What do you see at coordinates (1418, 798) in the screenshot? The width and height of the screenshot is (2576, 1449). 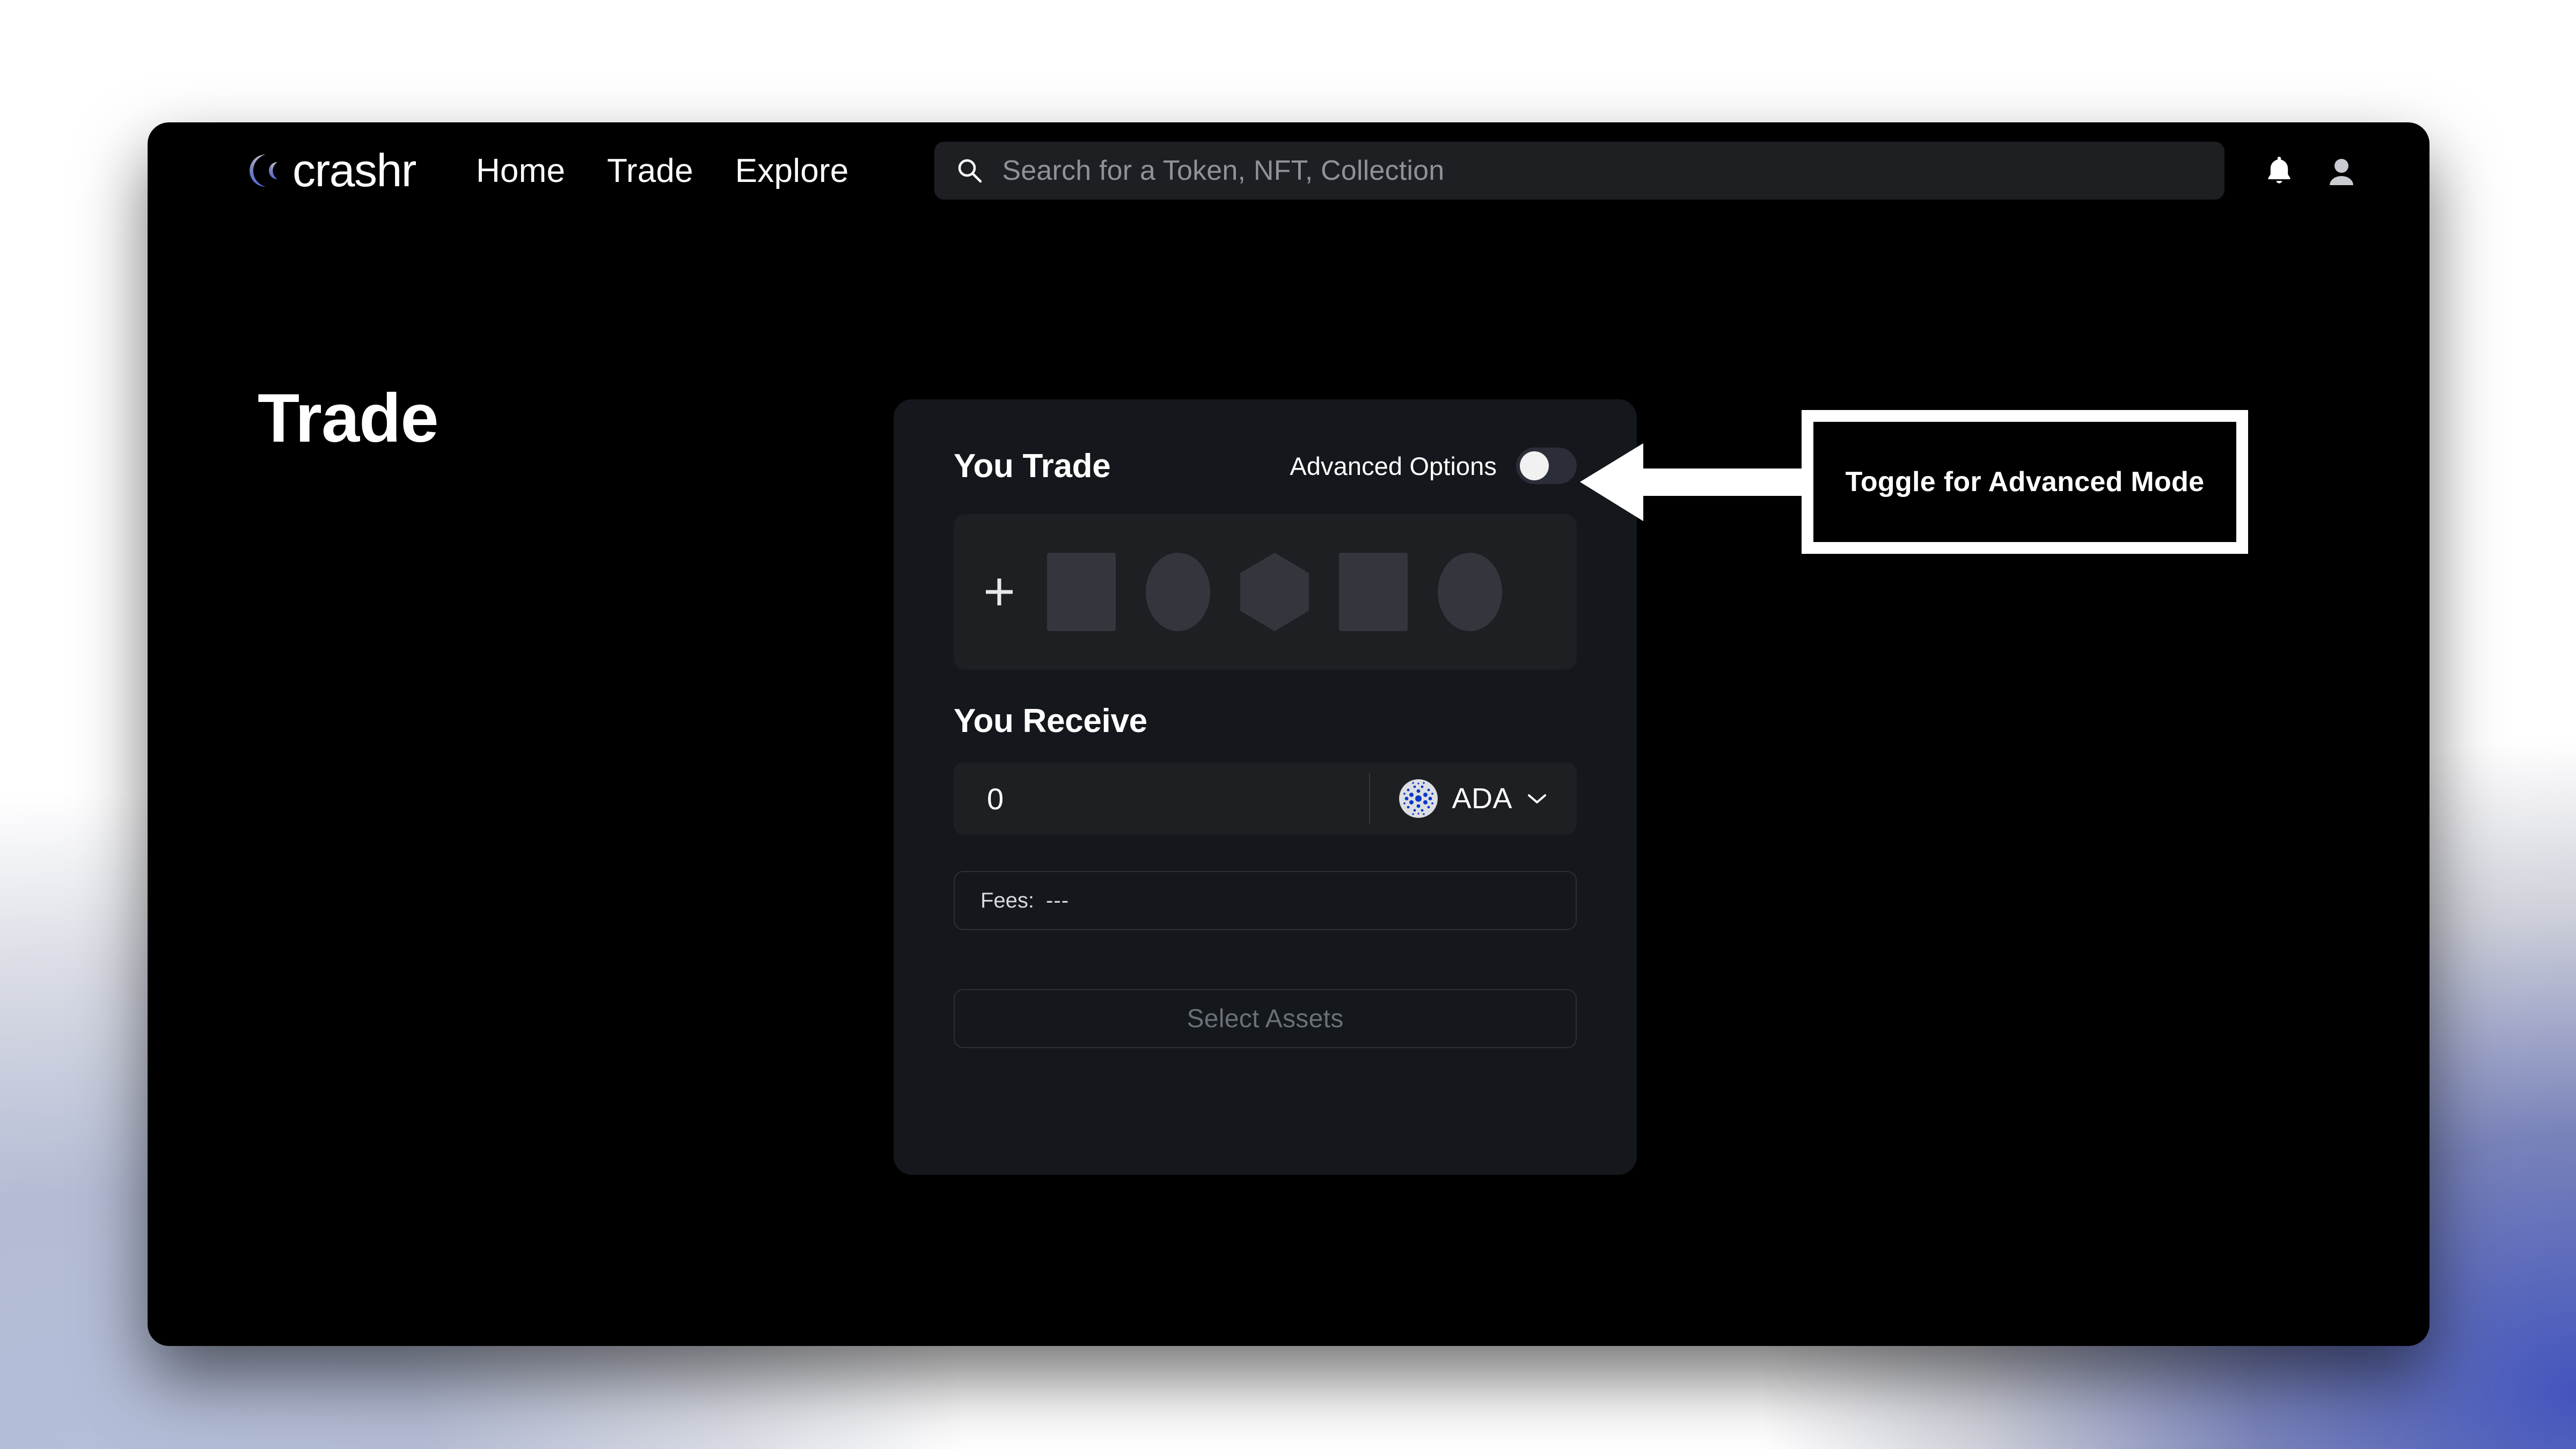 I see `cardano-ada-icon` at bounding box center [1418, 798].